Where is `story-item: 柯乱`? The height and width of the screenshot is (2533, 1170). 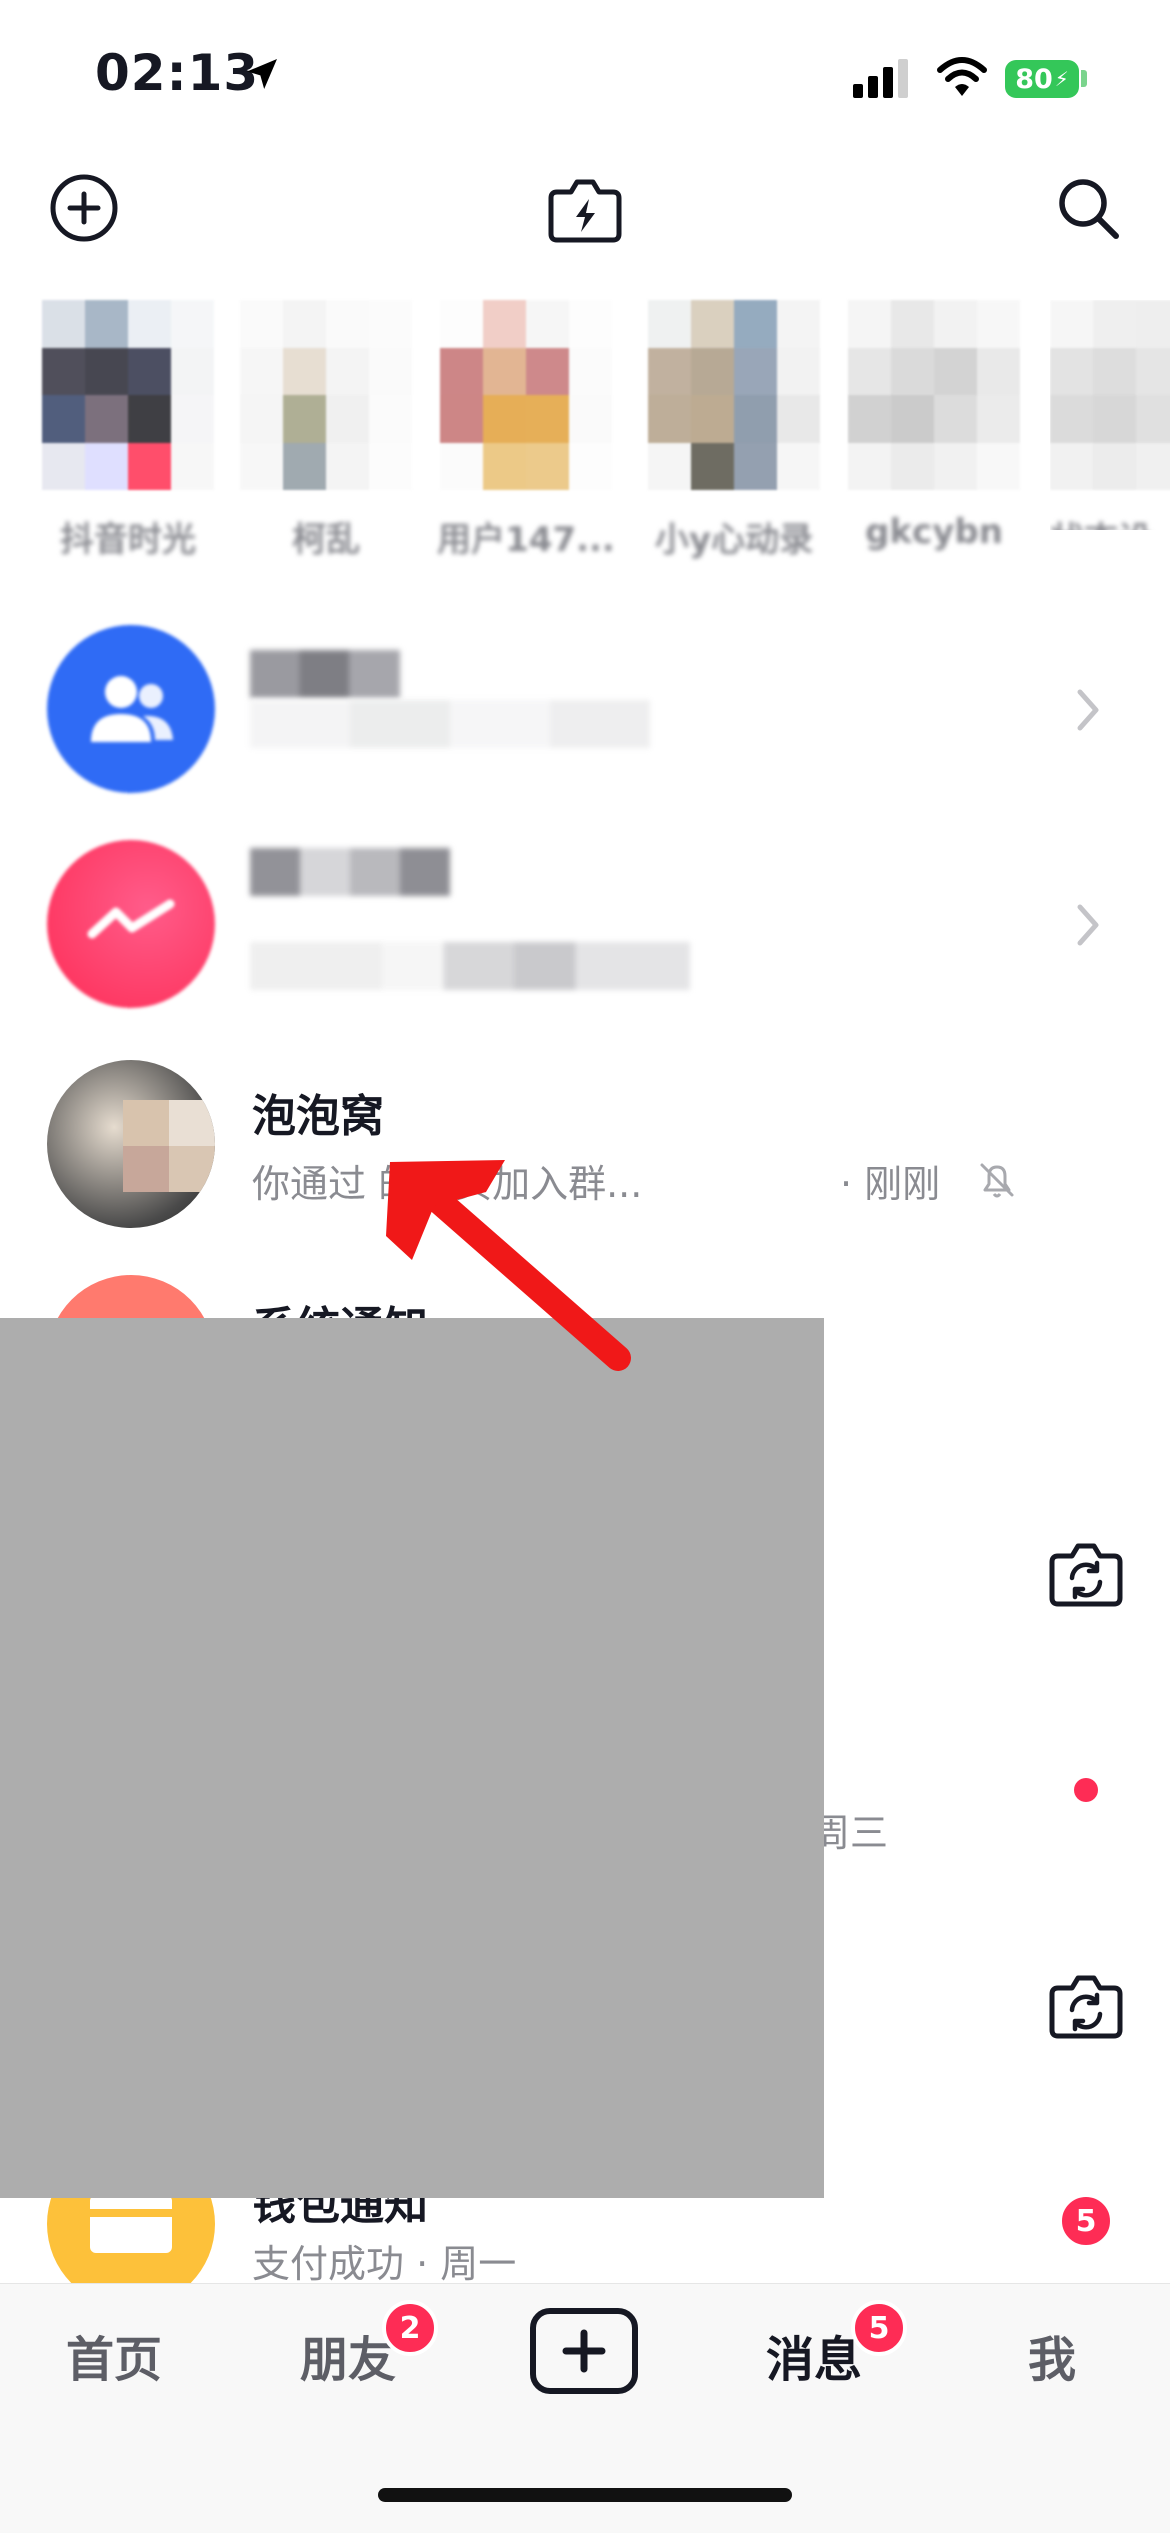 story-item: 柯乱 is located at coordinates (326, 430).